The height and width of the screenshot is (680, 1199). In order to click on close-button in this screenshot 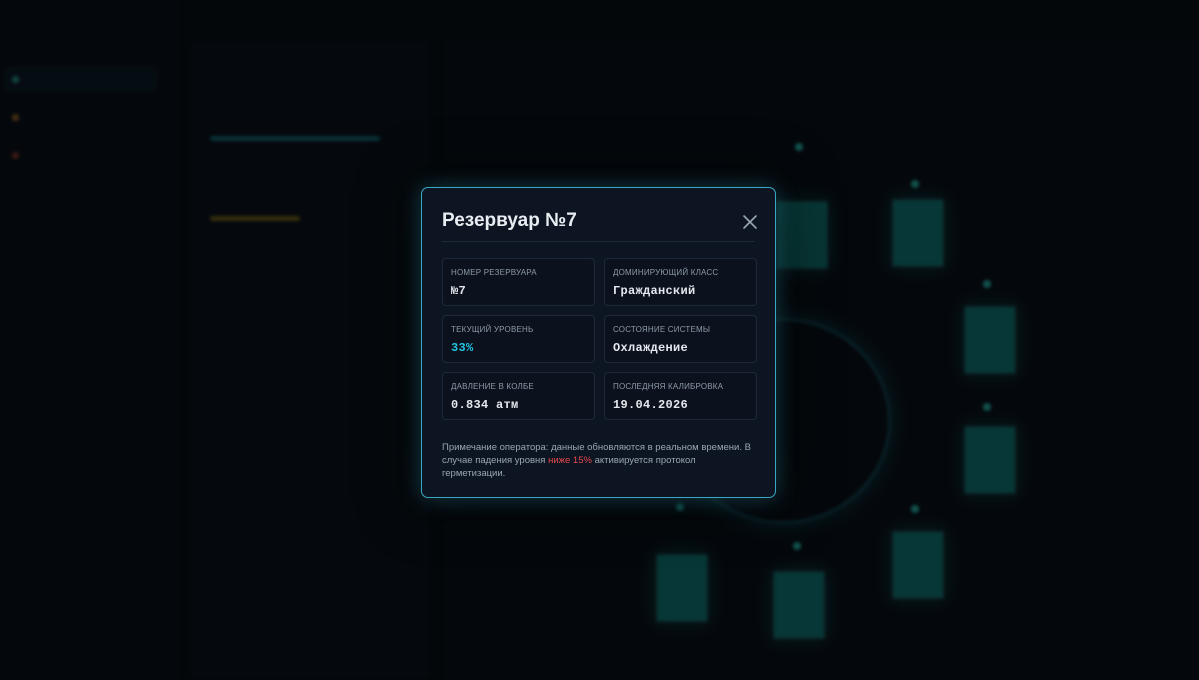, I will do `click(750, 222)`.